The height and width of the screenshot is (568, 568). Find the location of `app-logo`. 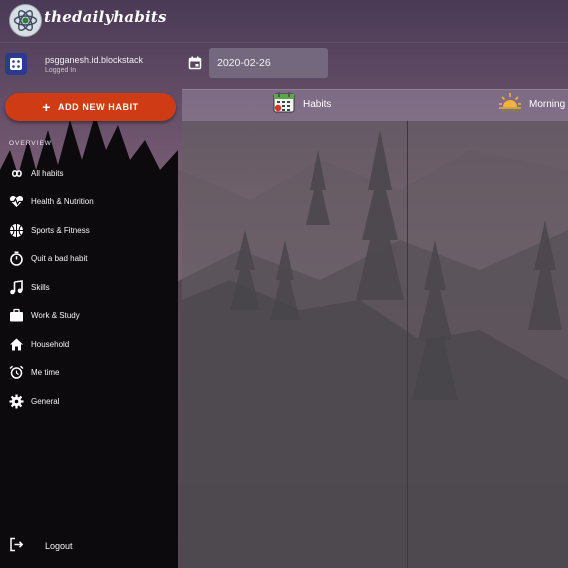

app-logo is located at coordinates (25, 20).